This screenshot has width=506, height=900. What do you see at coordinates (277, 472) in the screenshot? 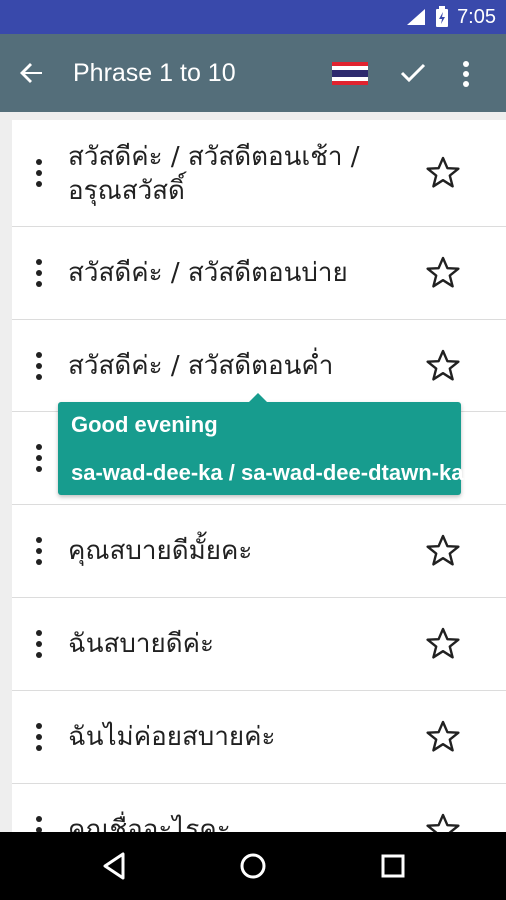
I see `tooltip-romanization: sa-wad-dee-ka / sa-wad-dee-dtawn-kam` at bounding box center [277, 472].